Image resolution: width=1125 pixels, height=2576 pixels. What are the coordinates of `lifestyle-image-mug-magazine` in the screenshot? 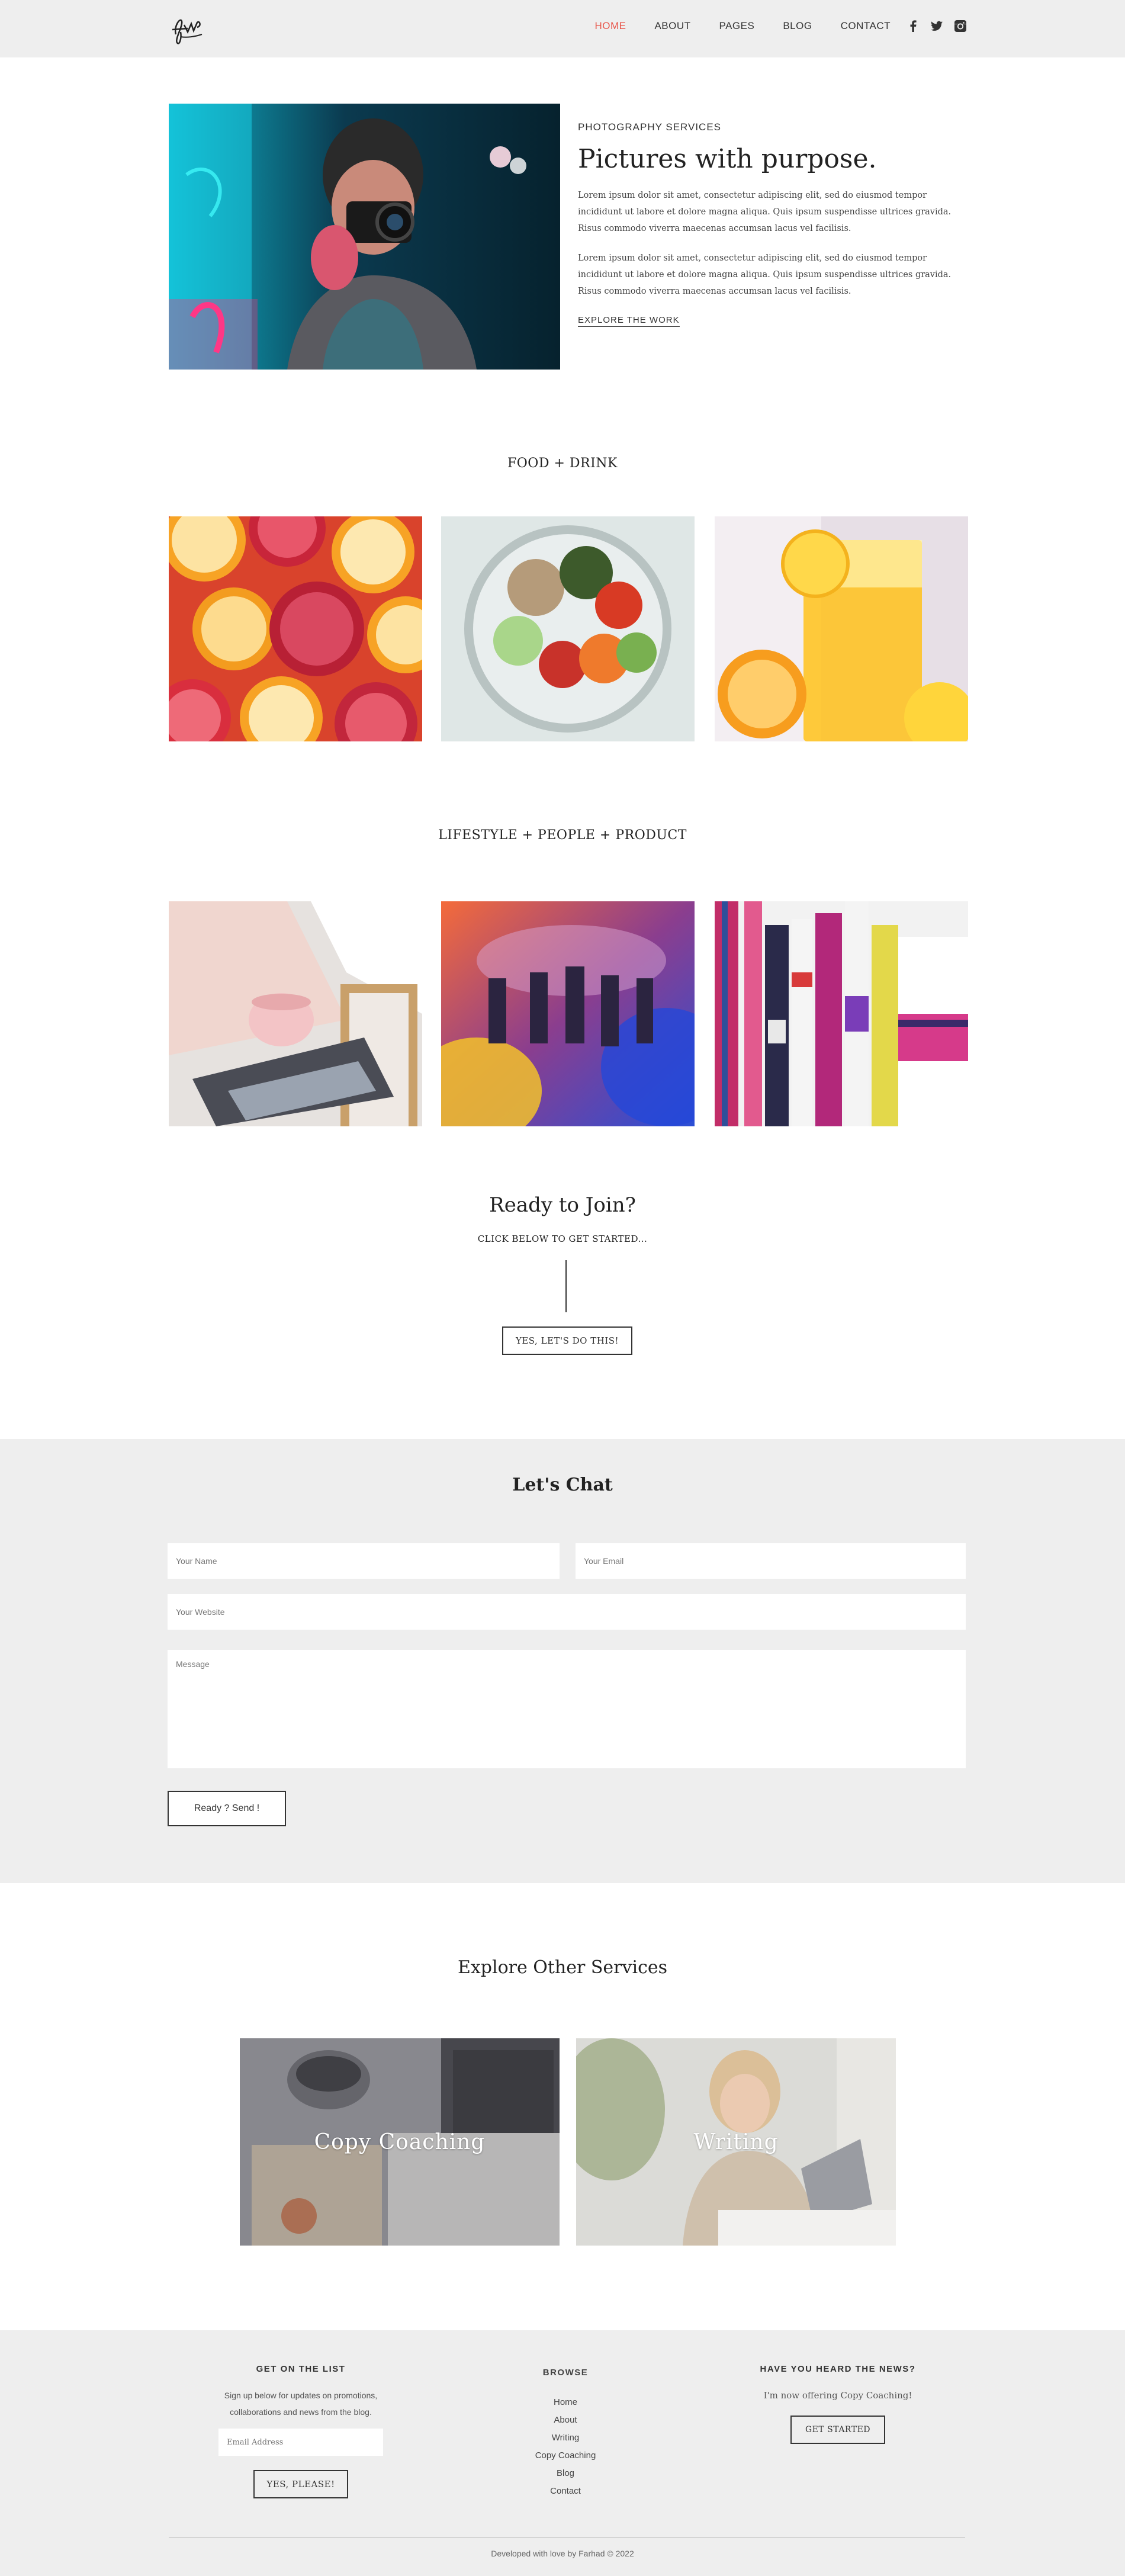 It's located at (295, 1013).